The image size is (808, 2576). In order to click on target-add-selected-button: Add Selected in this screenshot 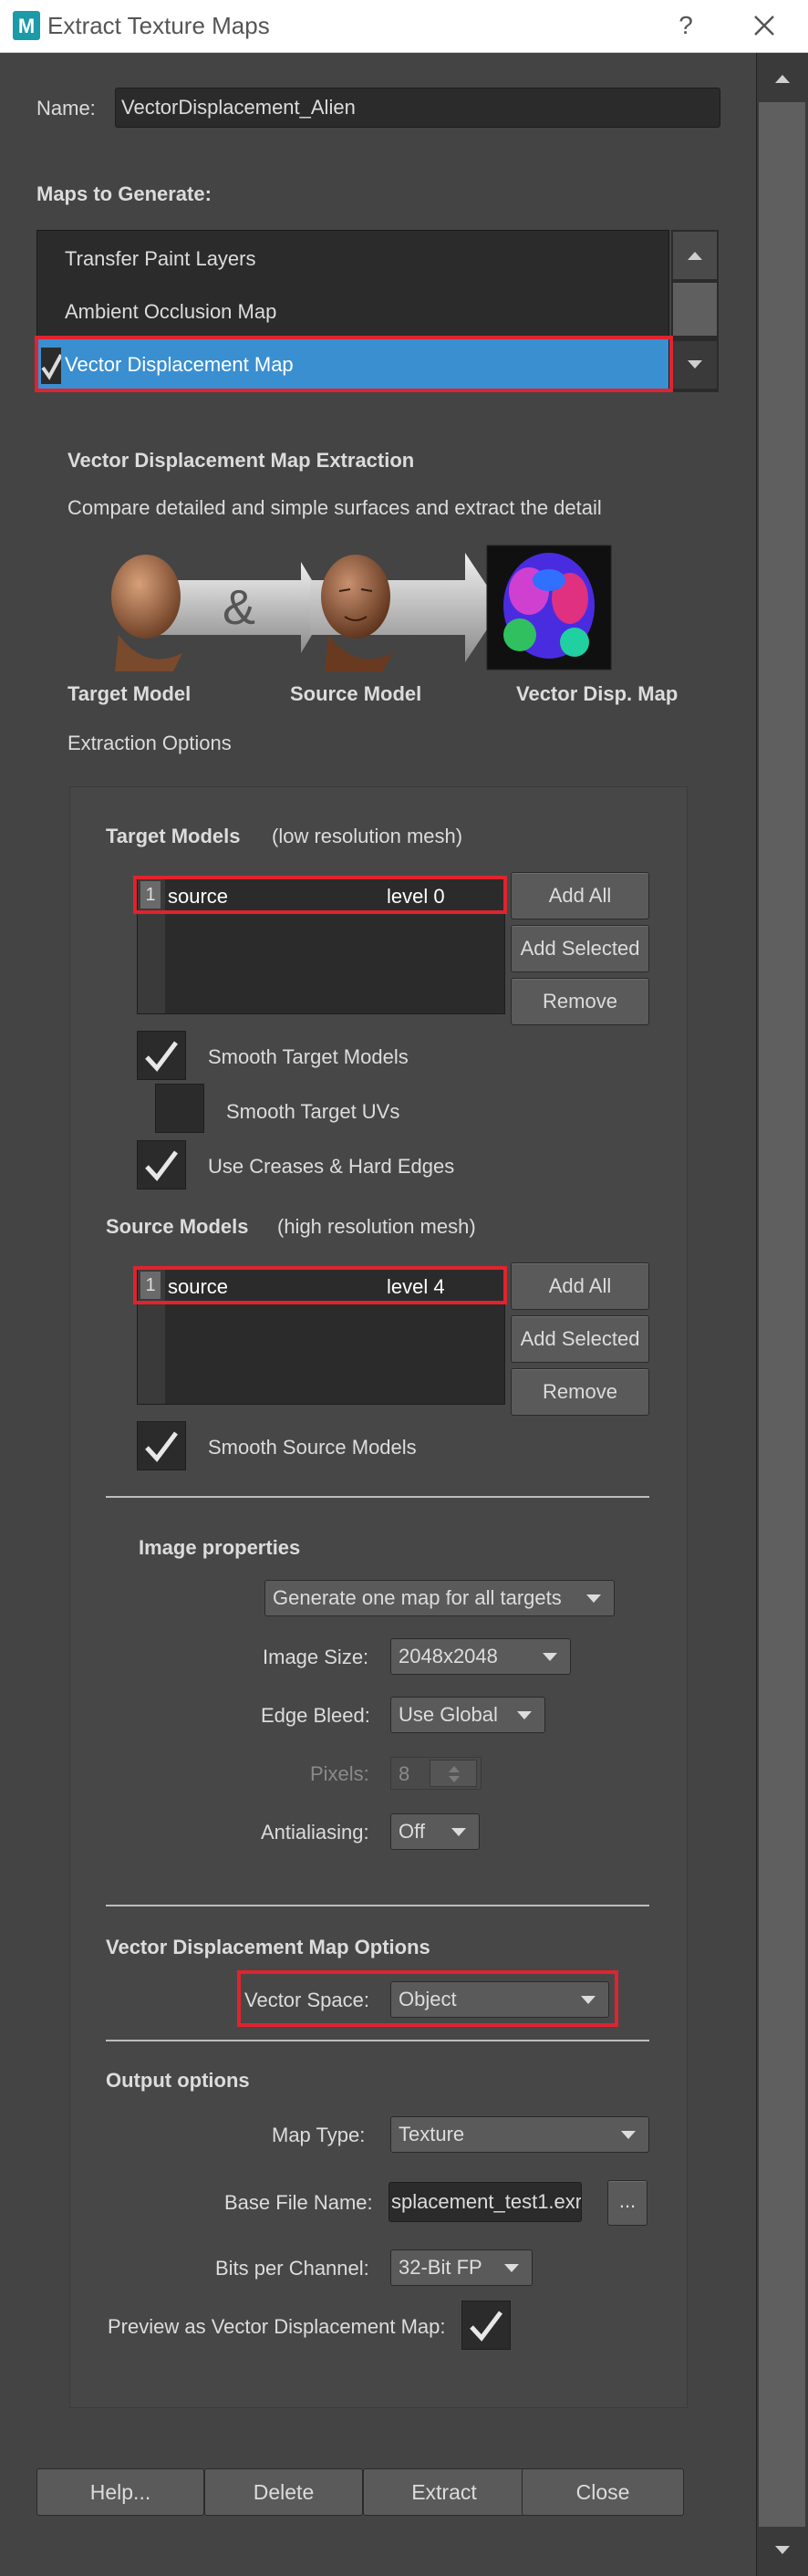, I will do `click(580, 948)`.